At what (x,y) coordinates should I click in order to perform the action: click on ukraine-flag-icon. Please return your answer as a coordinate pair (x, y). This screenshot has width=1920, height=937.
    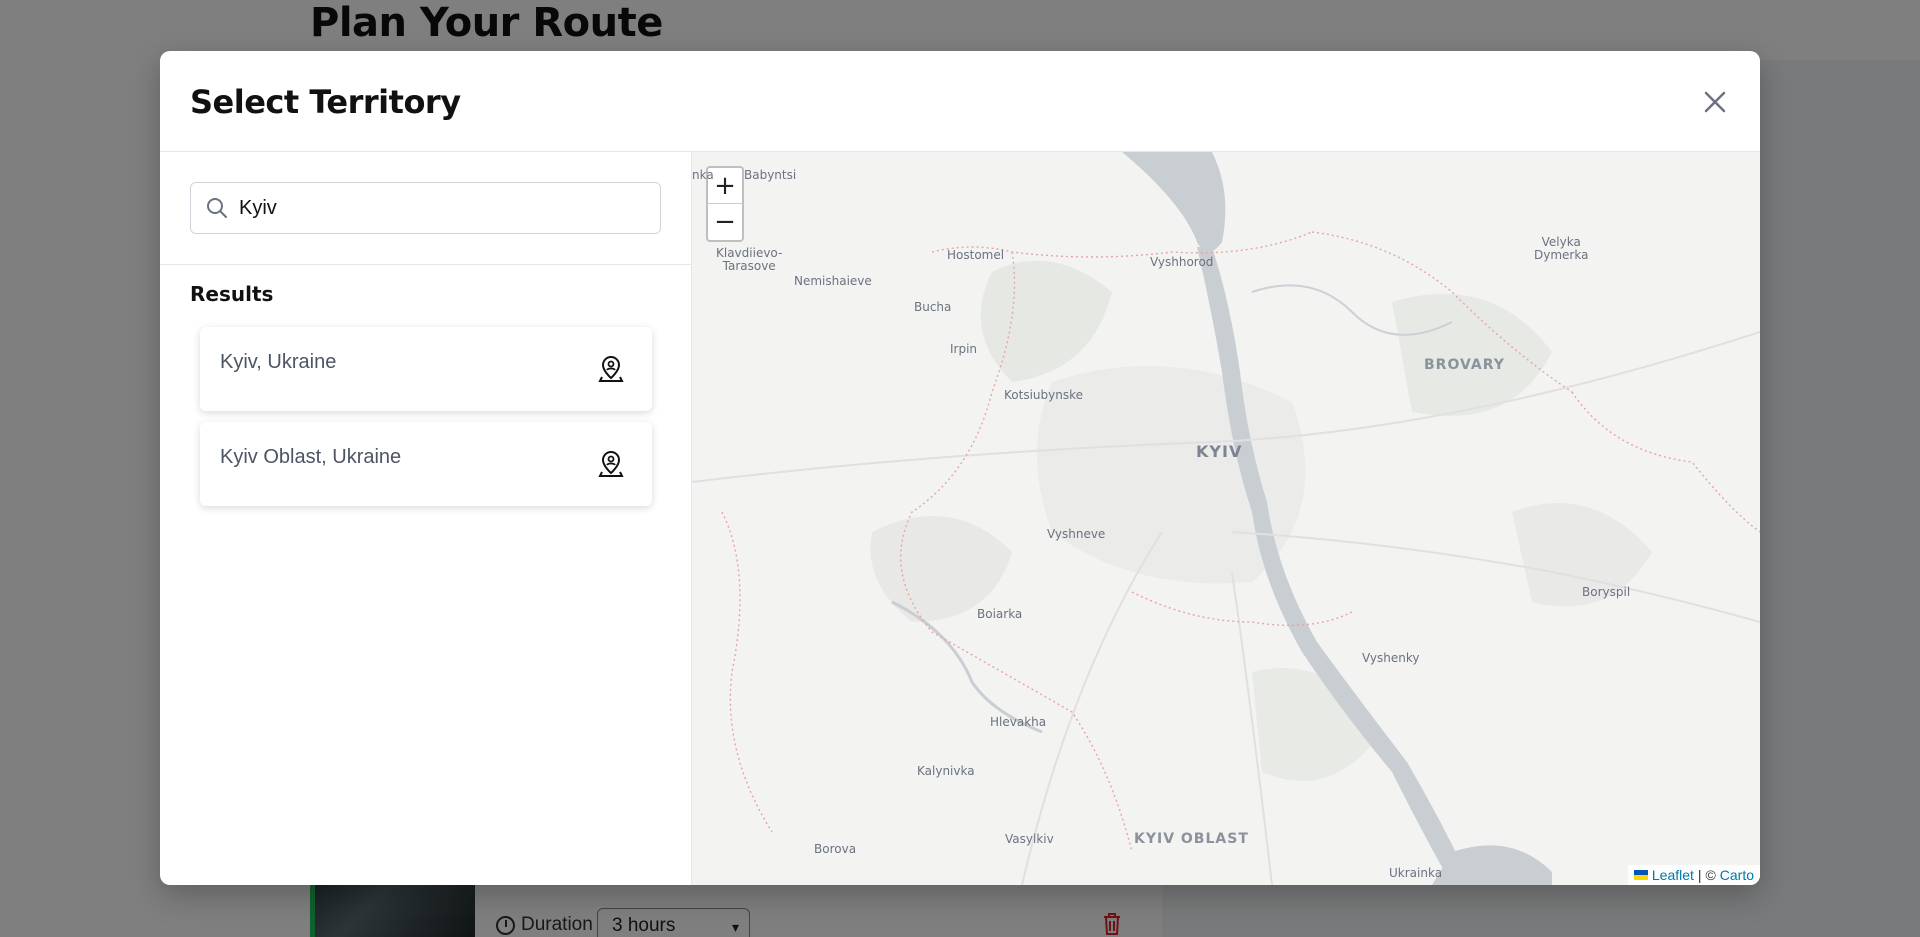
    Looking at the image, I should click on (1640, 875).